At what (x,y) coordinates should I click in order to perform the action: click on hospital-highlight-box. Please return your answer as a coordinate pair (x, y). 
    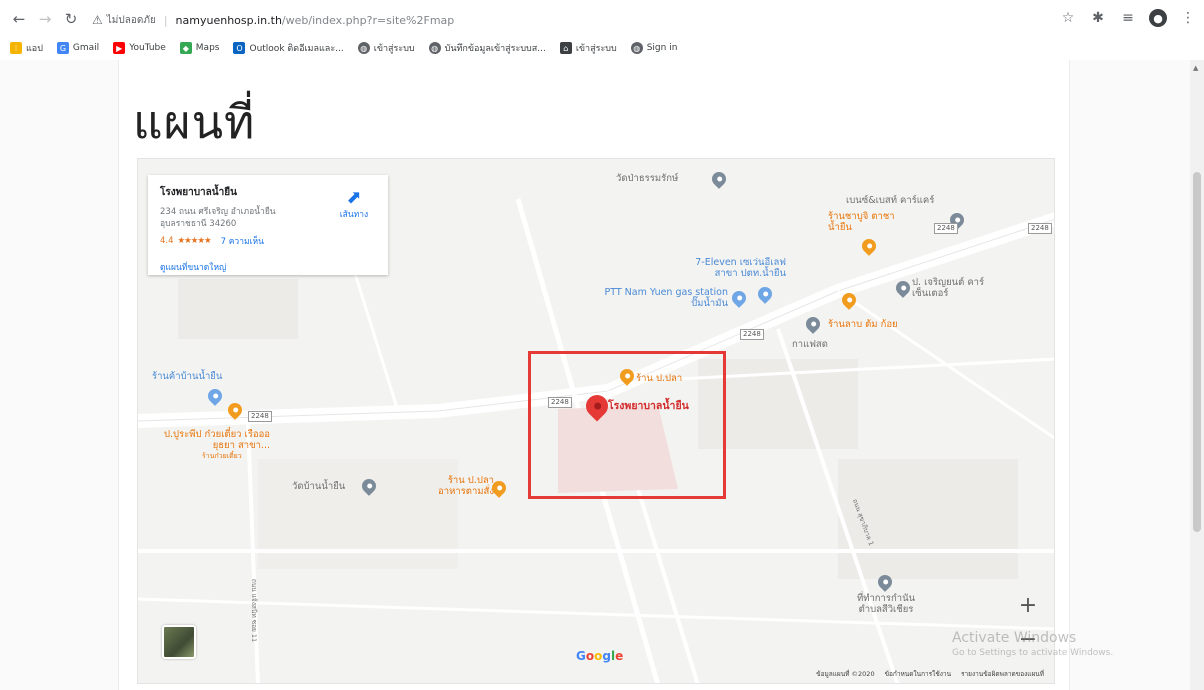
    Looking at the image, I should click on (627, 425).